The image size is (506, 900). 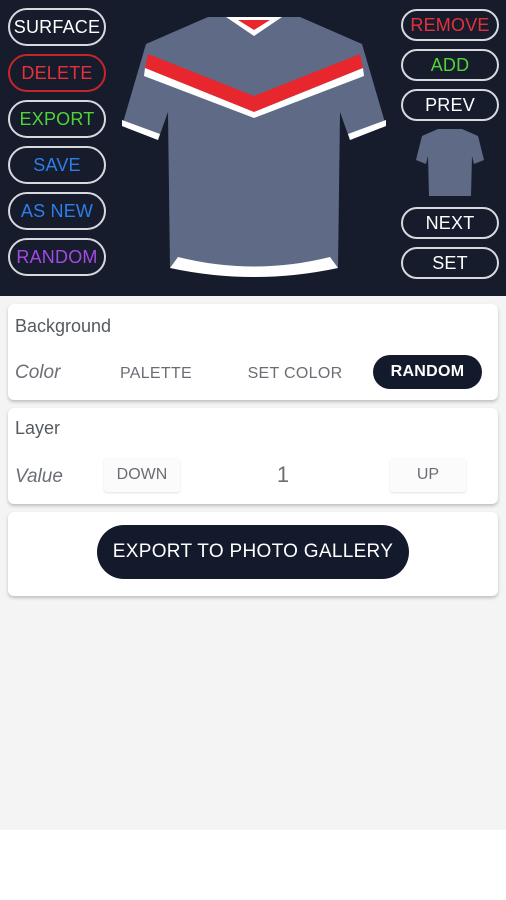 What do you see at coordinates (450, 263) in the screenshot?
I see `set-button: SET` at bounding box center [450, 263].